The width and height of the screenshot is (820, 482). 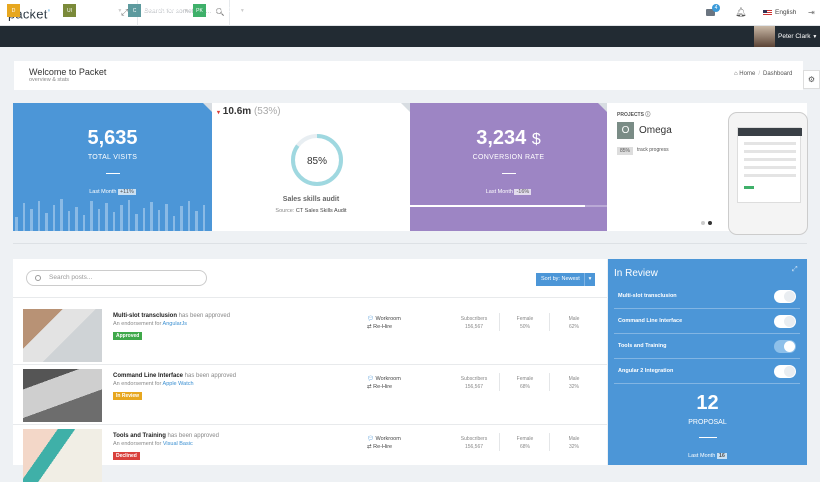 What do you see at coordinates (223, 10) in the screenshot?
I see `nav-label: Page Kits` at bounding box center [223, 10].